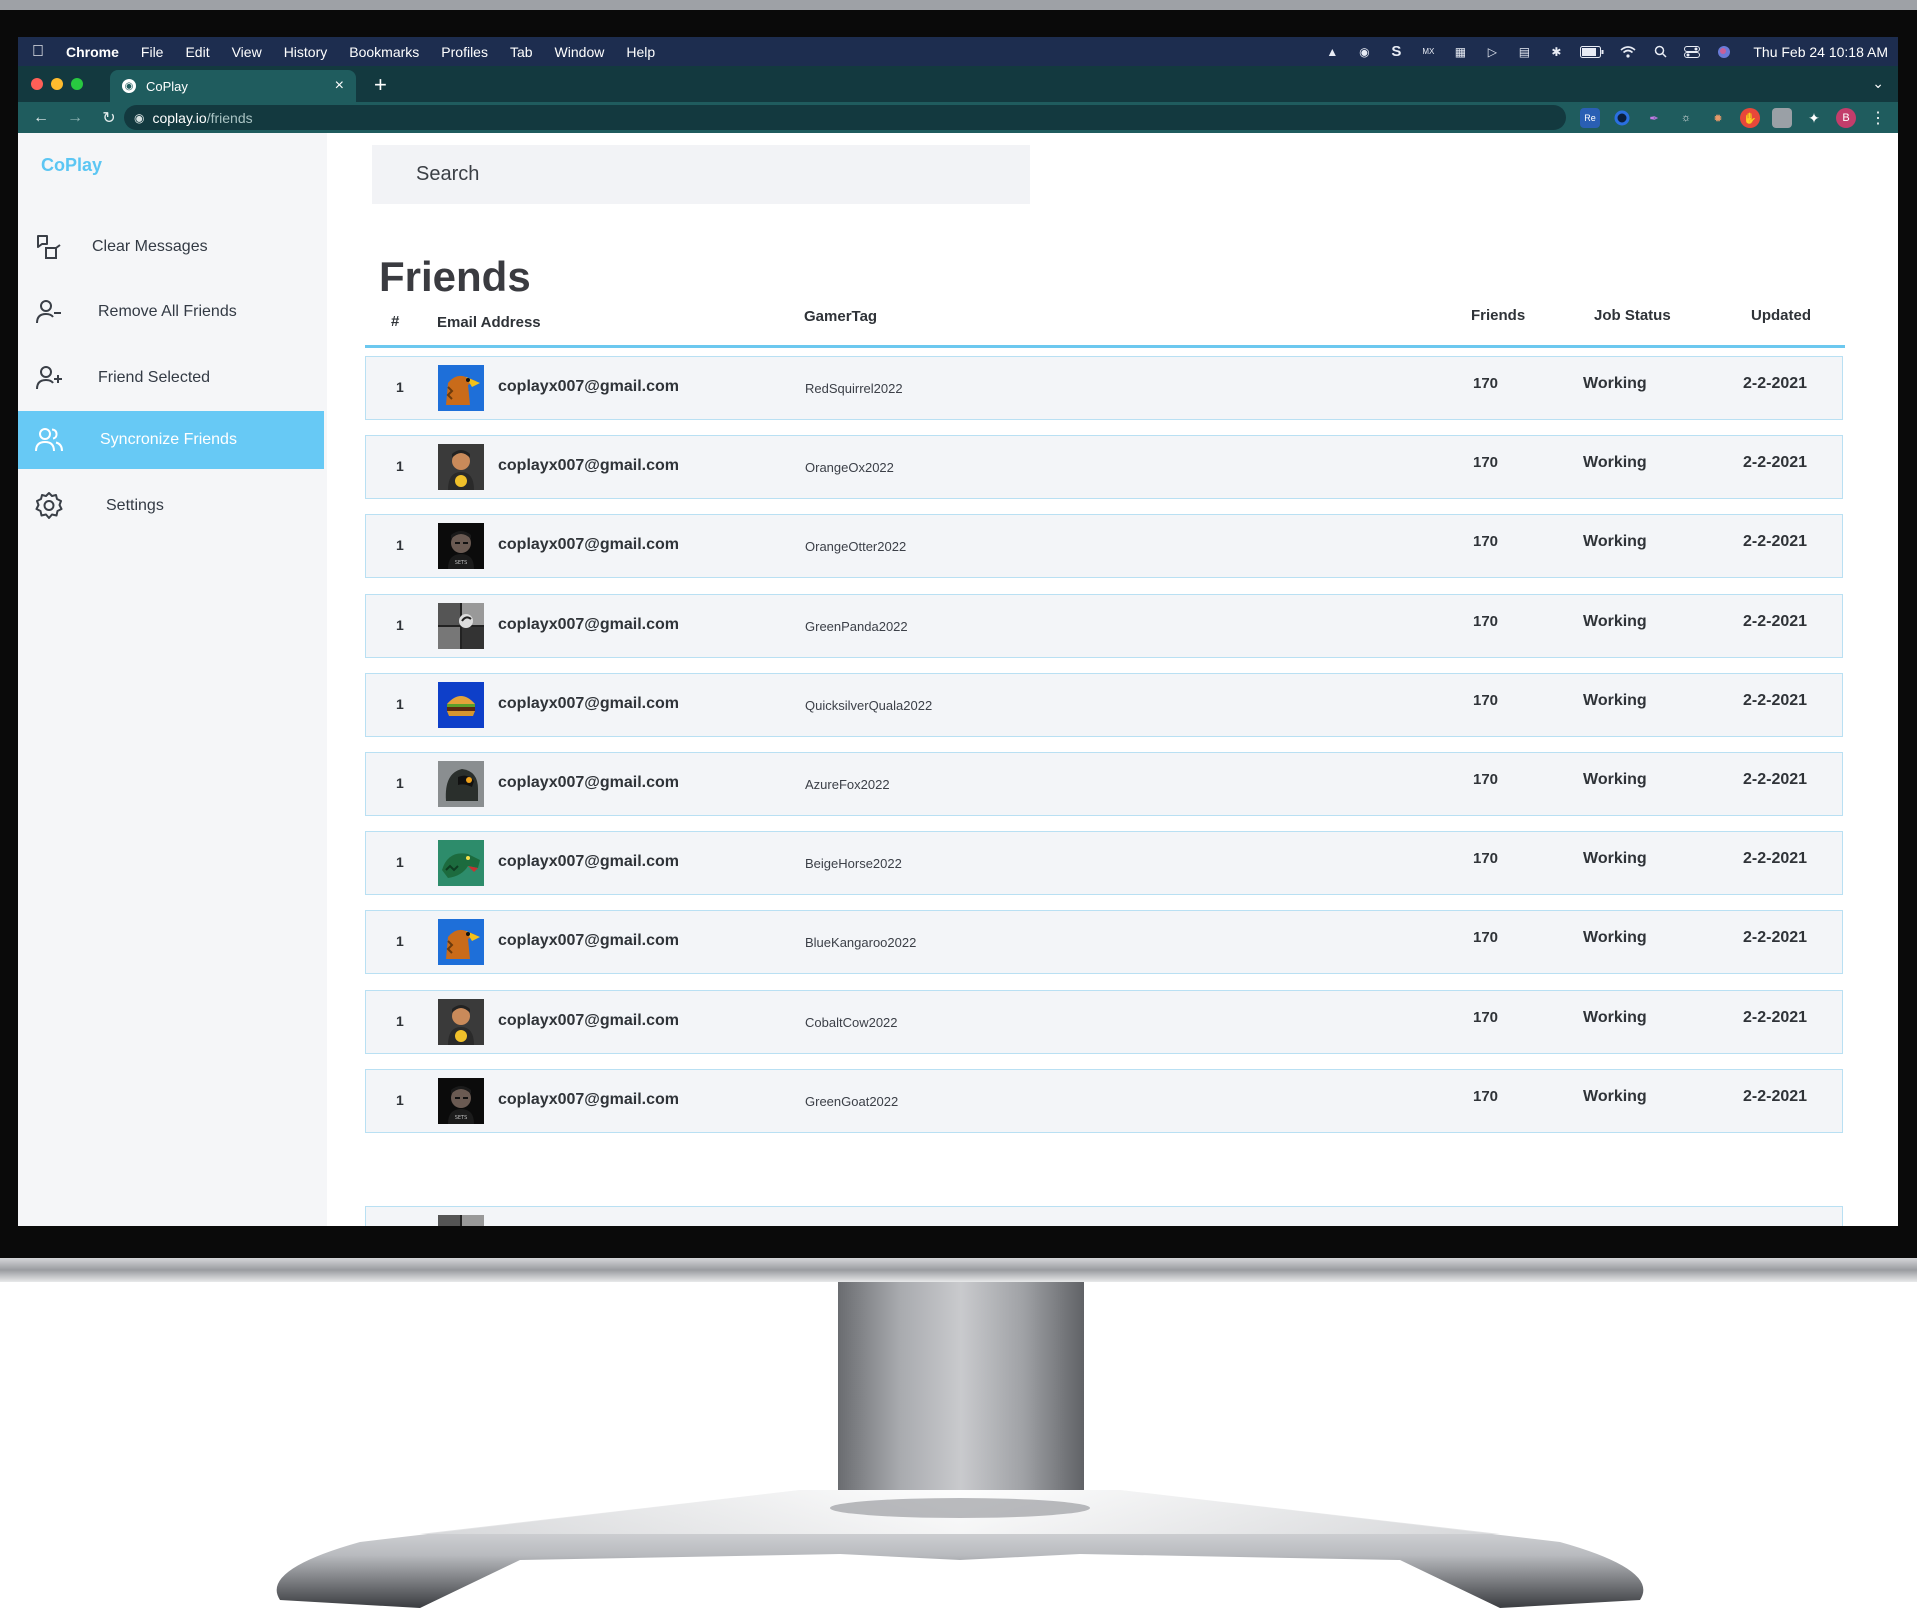 This screenshot has height=1608, width=1917. Describe the element at coordinates (247, 52) in the screenshot. I see `menu-view: View` at that location.